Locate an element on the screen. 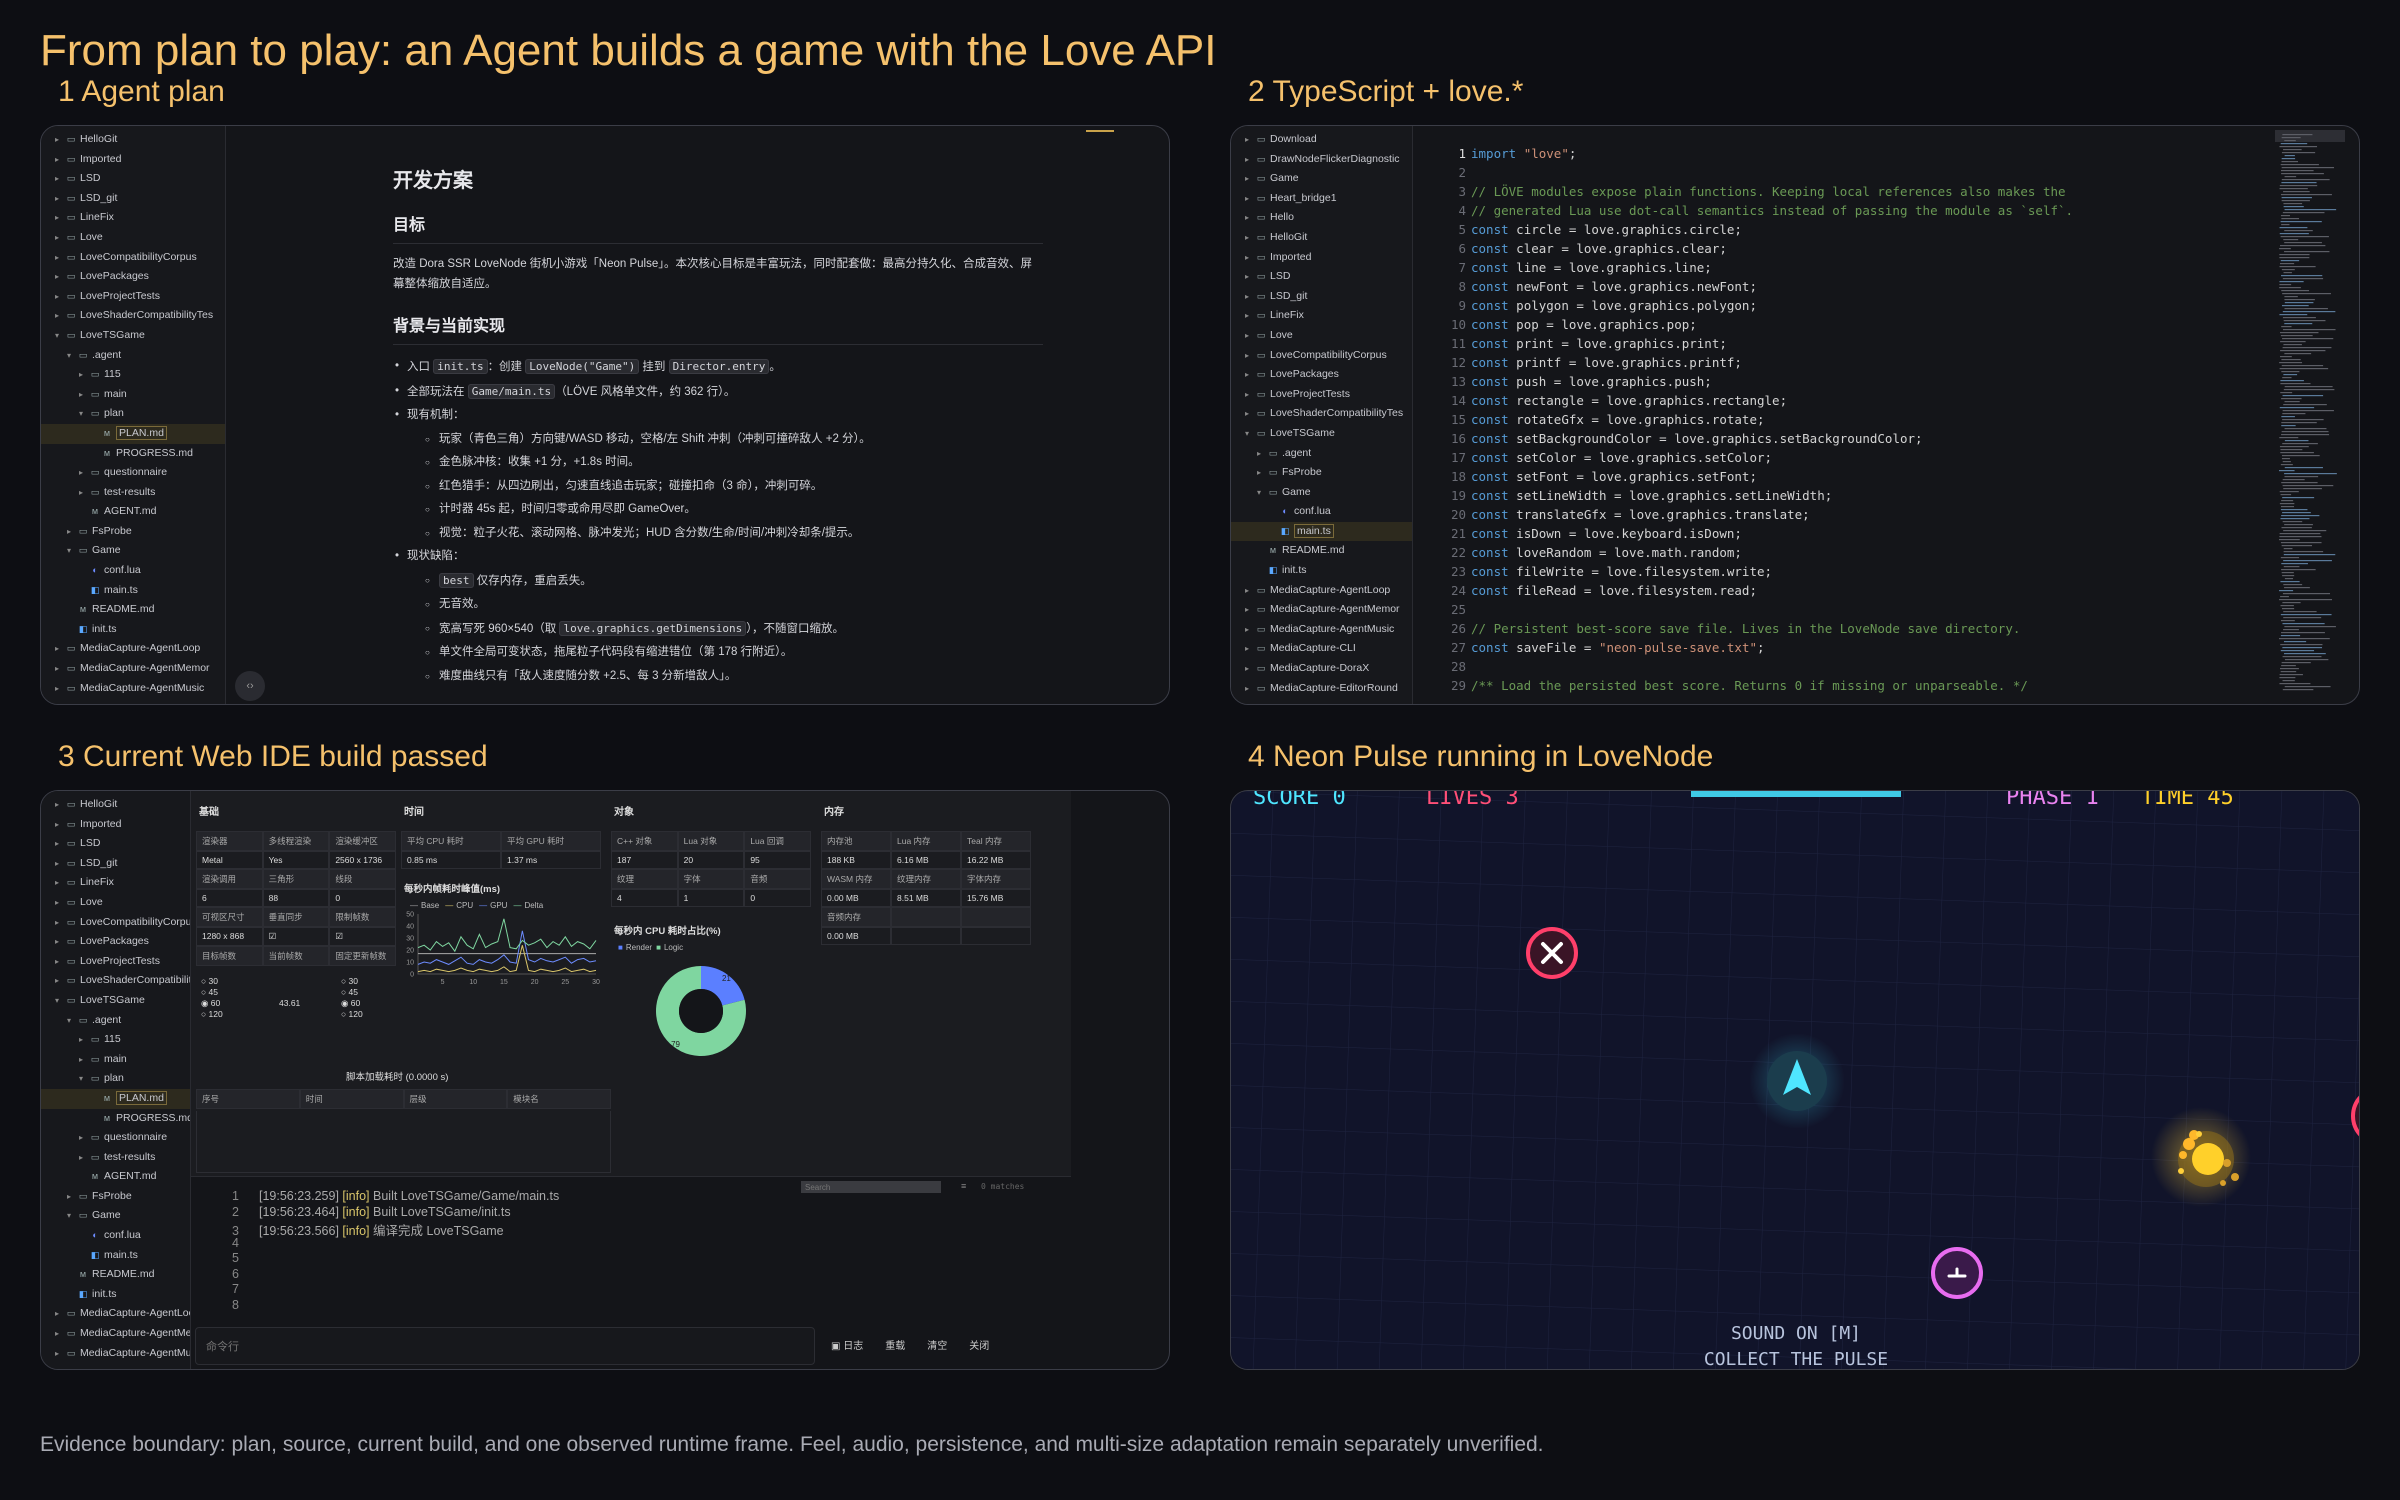 Image resolution: width=2400 pixels, height=1500 pixels. code-minimap is located at coordinates (2310, 415).